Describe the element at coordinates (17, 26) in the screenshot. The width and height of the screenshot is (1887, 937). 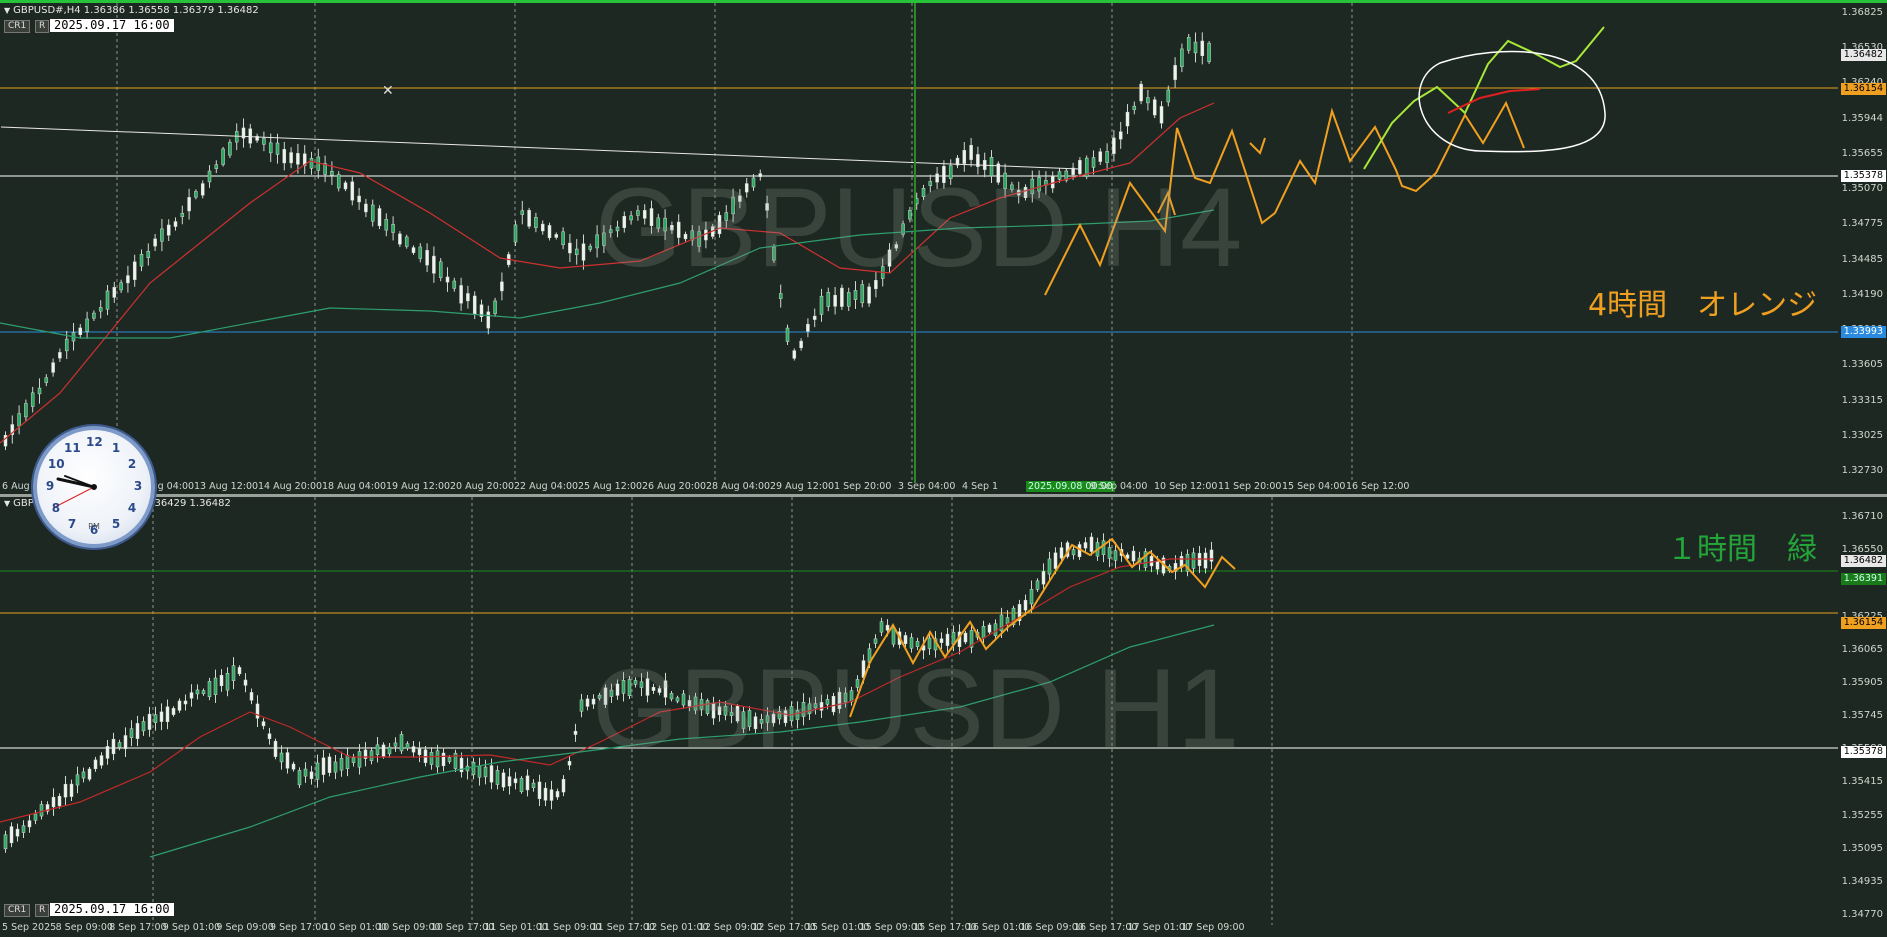
I see `h4-cr1-badge: CR1` at that location.